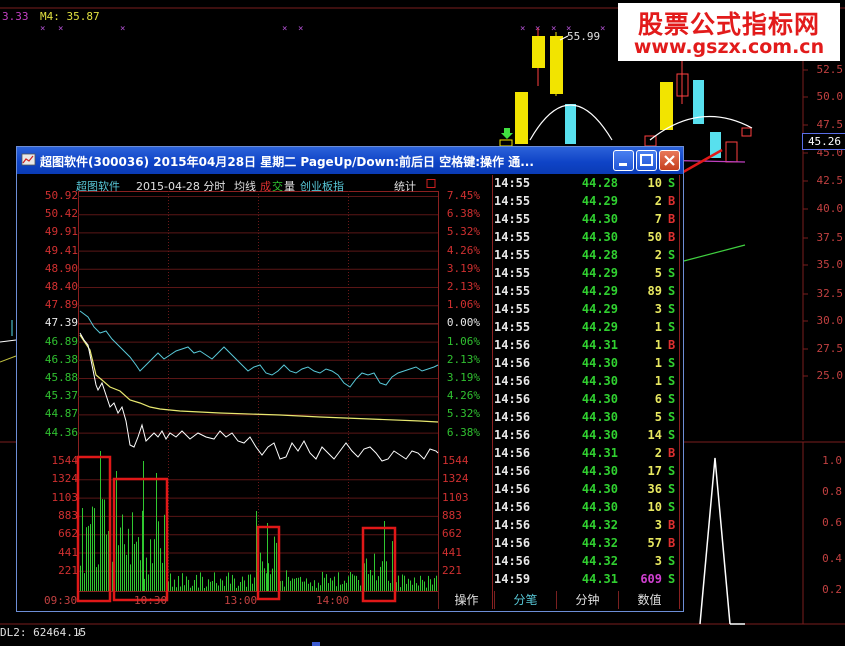 The width and height of the screenshot is (845, 646). Describe the element at coordinates (587, 454) in the screenshot. I see `tick-row: 14:56 44.31 2 B` at that location.